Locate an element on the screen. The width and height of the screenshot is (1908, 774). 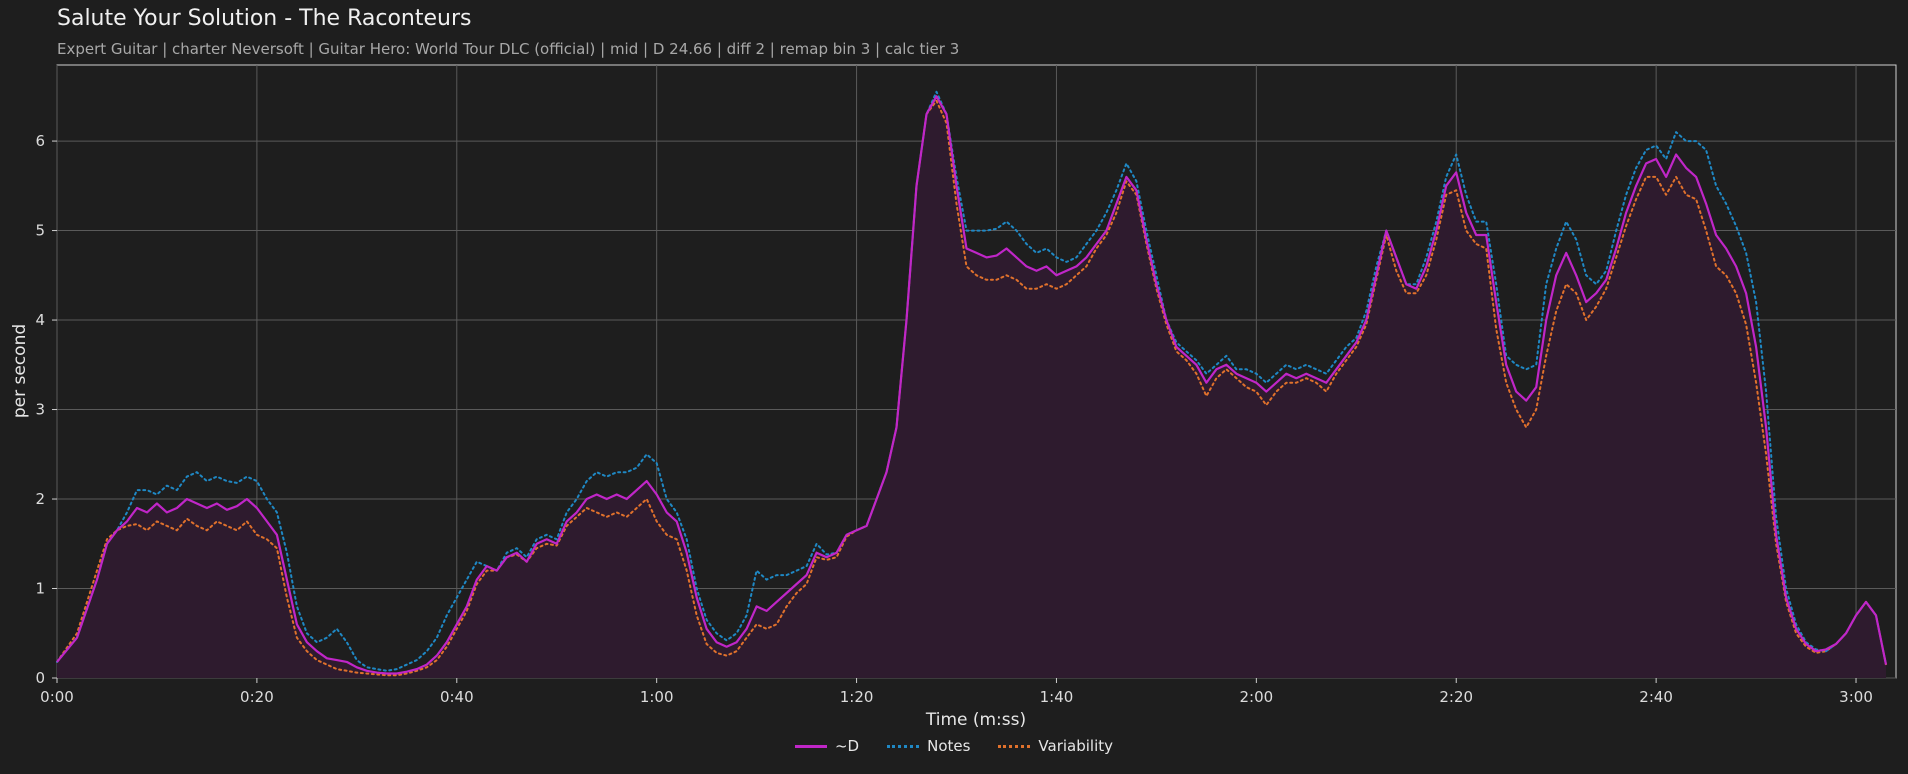
legend-item-variability: Variability is located at coordinates (1055, 746).